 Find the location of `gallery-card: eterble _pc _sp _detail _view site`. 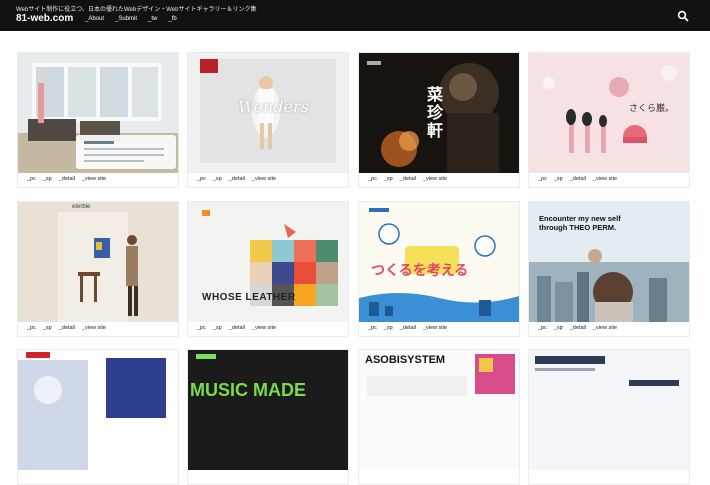

gallery-card: eterble _pc _sp _detail _view site is located at coordinates (98, 269).